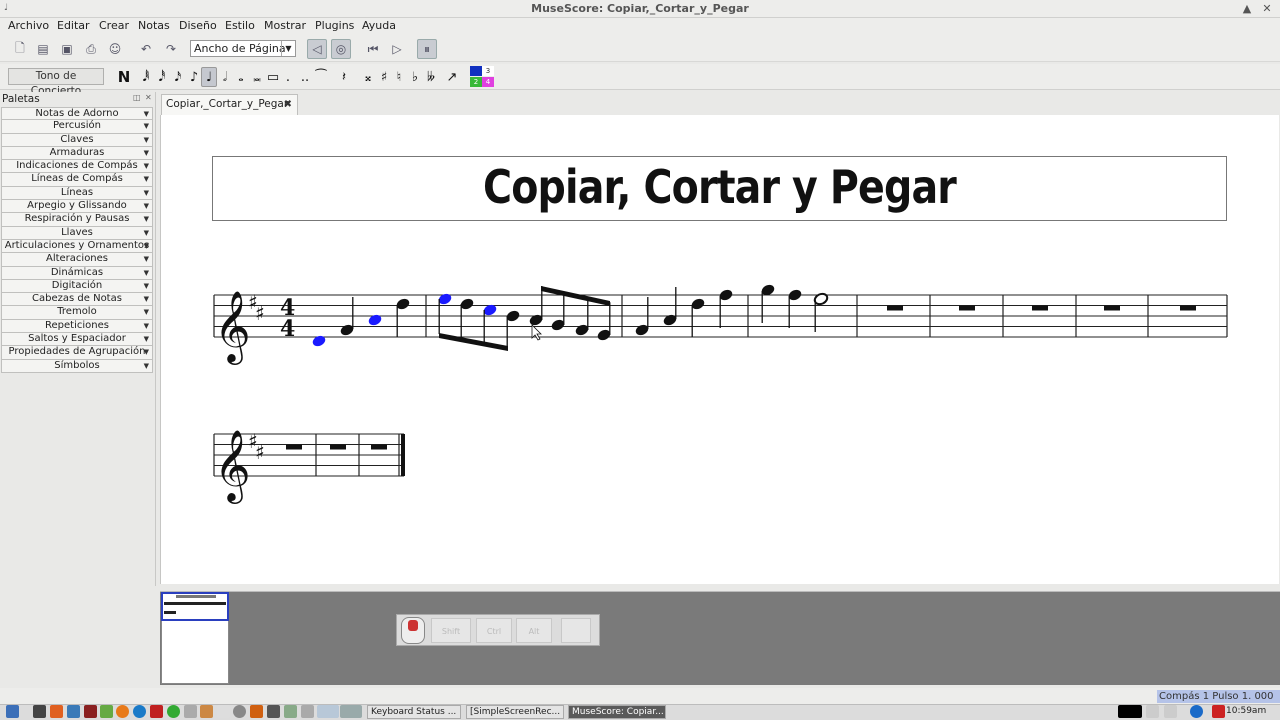 This screenshot has width=1280, height=720. I want to click on duration-quarter-icon: ♩, so click(209, 77).